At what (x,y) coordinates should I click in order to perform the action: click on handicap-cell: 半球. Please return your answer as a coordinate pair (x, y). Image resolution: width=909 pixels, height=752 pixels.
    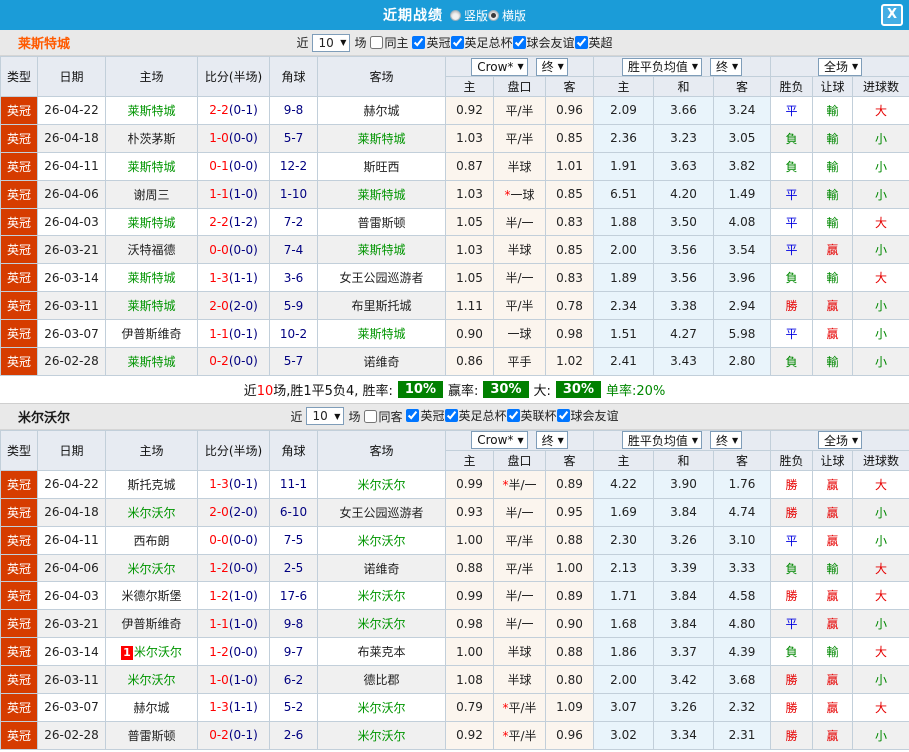
    Looking at the image, I should click on (519, 250).